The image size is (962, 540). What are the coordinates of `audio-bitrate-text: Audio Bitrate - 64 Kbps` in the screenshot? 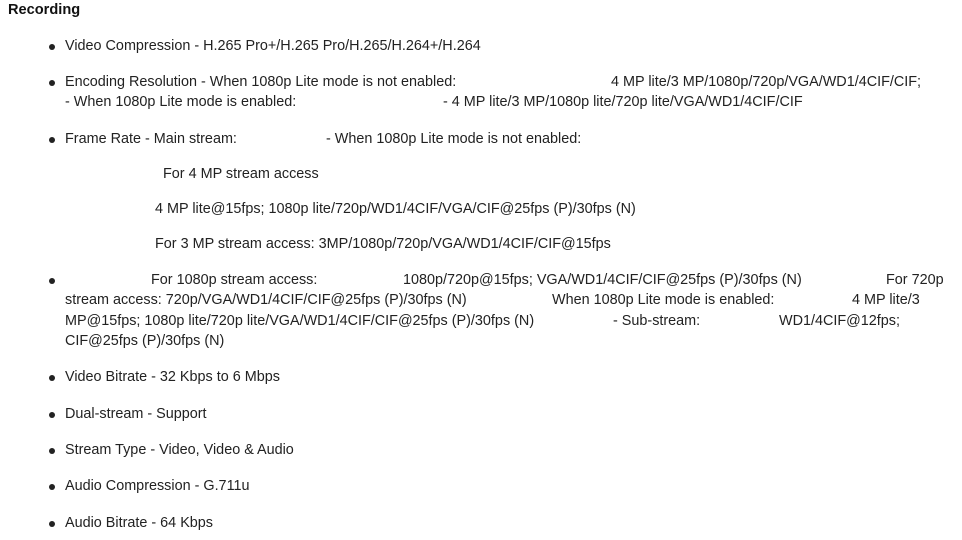 It's located at (139, 523).